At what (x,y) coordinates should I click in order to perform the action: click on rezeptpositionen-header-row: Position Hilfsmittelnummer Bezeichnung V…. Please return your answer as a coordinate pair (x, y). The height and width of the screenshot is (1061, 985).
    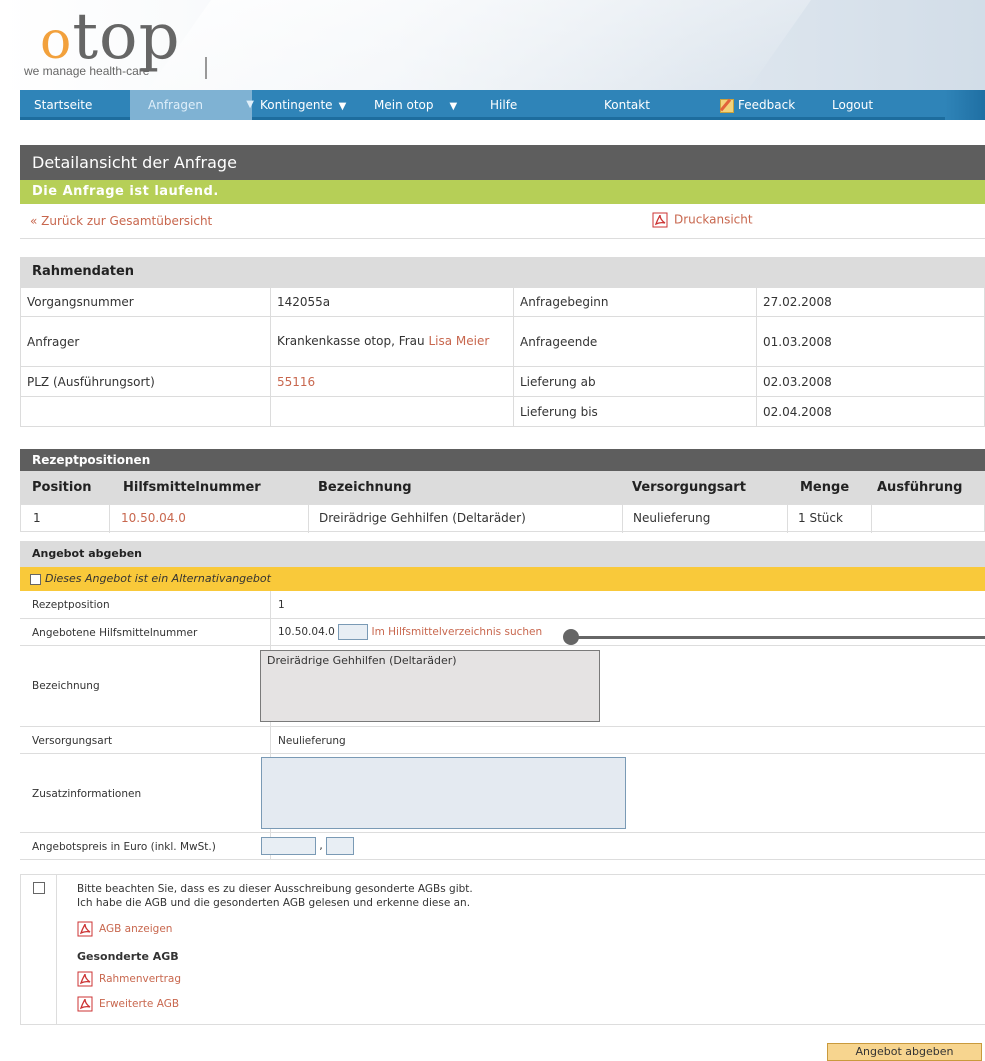
    Looking at the image, I should click on (502, 487).